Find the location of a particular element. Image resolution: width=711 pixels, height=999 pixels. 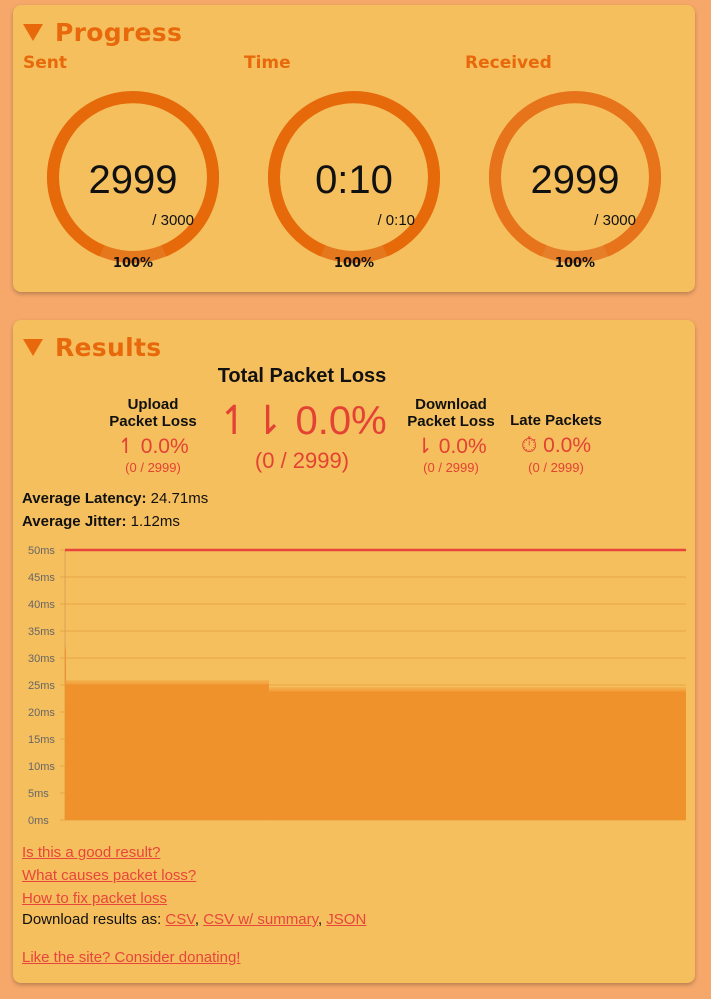

y-tick-label: 45ms is located at coordinates (41, 578).